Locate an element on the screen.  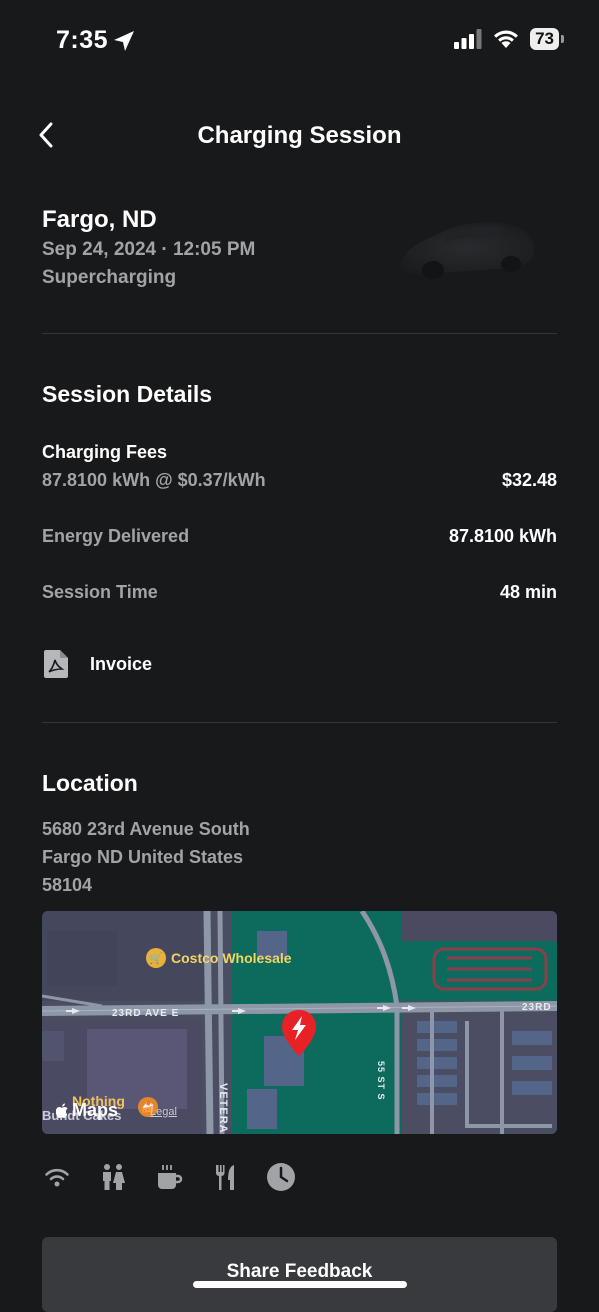
invoice-button: Invoice is located at coordinates (97, 664).